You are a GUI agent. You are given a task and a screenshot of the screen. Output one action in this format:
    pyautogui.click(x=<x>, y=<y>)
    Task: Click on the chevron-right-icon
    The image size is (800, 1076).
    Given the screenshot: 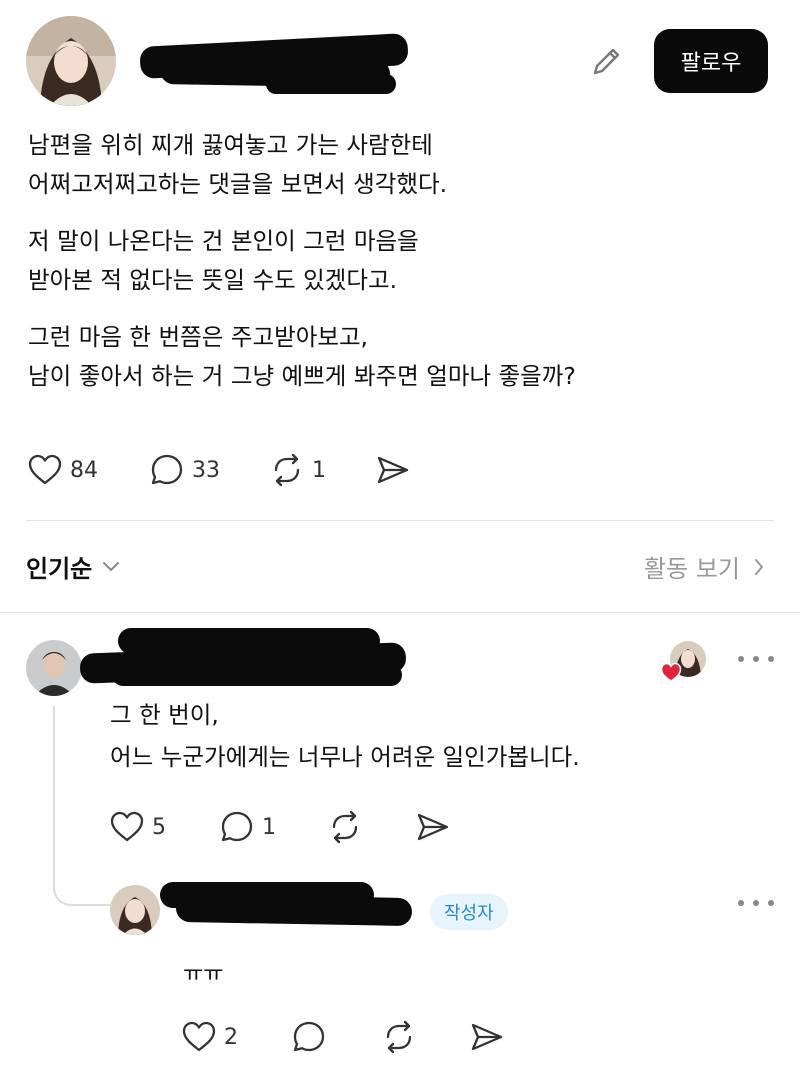 What is the action you would take?
    pyautogui.click(x=759, y=566)
    